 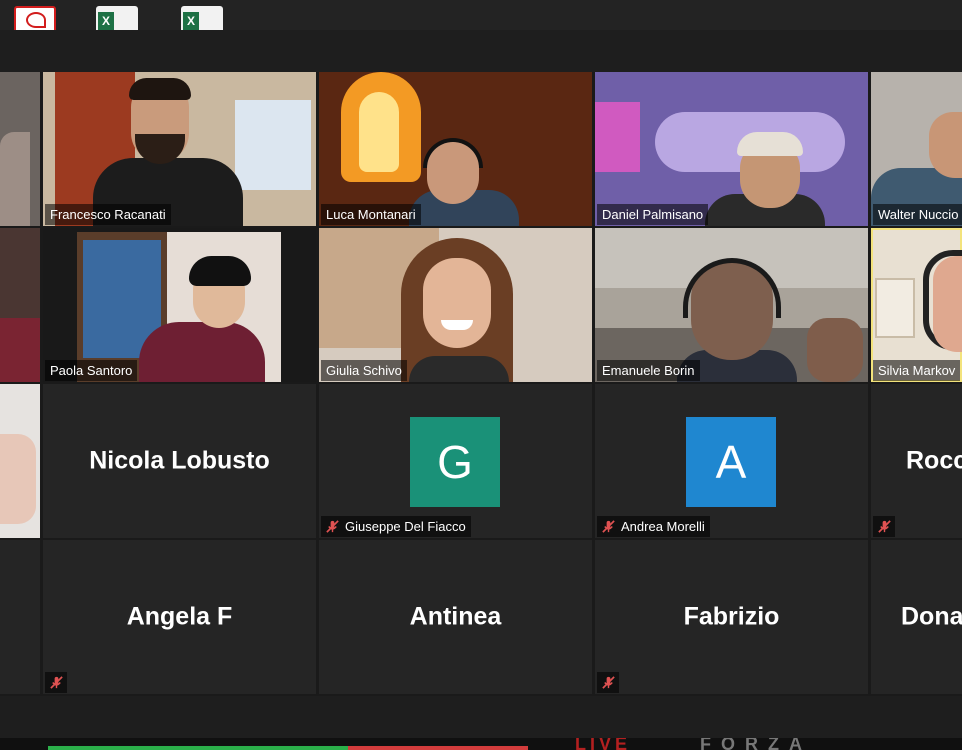 I want to click on participant-name-label: Silvia Markov, so click(x=917, y=370).